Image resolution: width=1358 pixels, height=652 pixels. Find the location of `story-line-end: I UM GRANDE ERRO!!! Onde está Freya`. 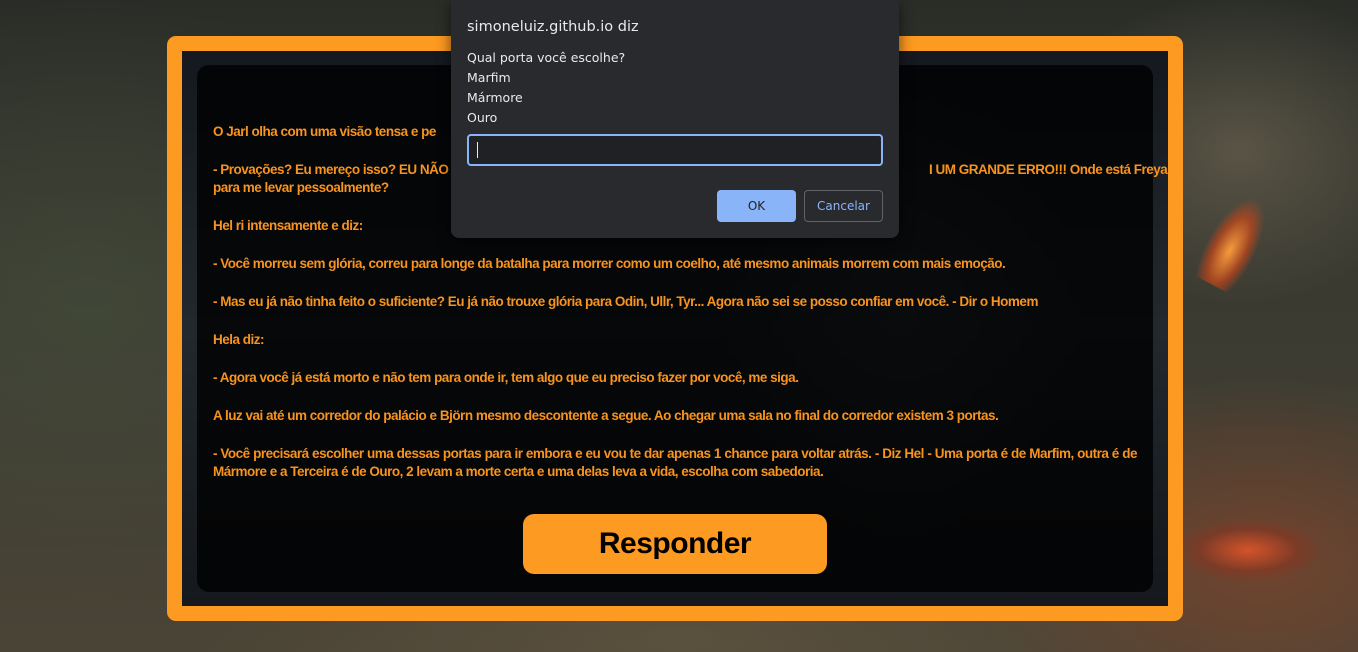

story-line-end: I UM GRANDE ERRO!!! Onde está Freya is located at coordinates (1048, 169).